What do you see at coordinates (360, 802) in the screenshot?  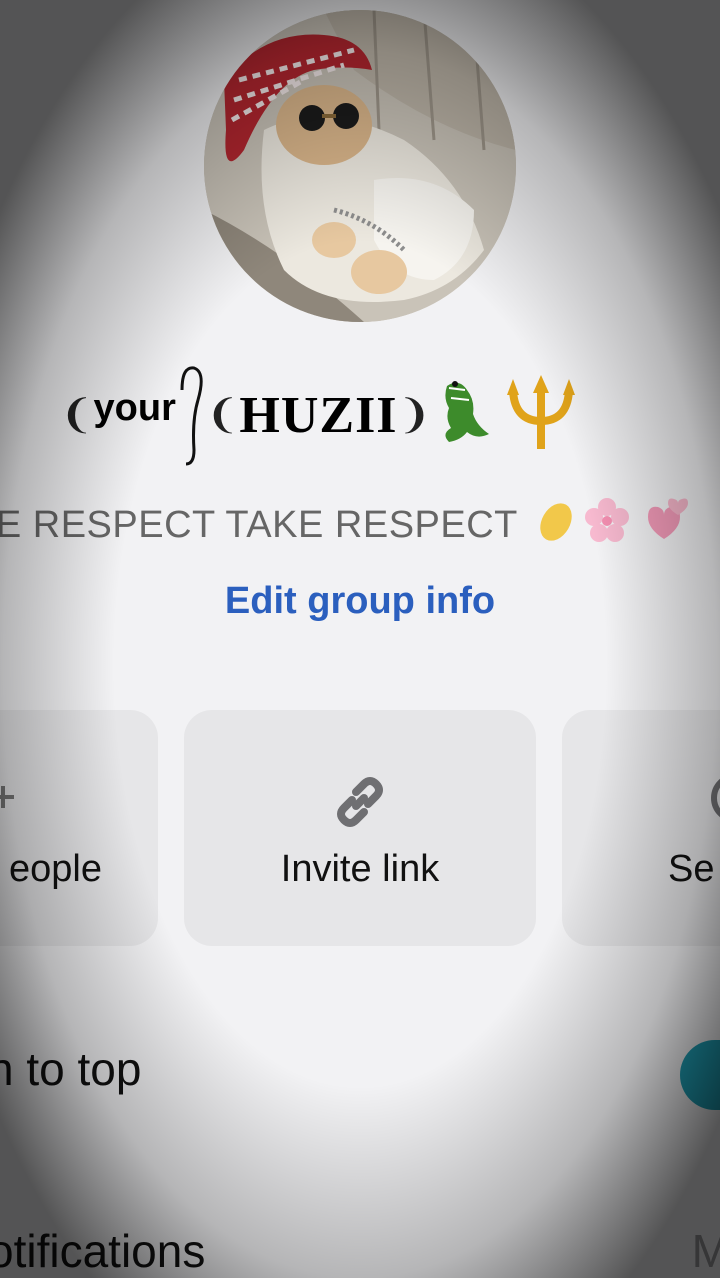 I see `link-icon` at bounding box center [360, 802].